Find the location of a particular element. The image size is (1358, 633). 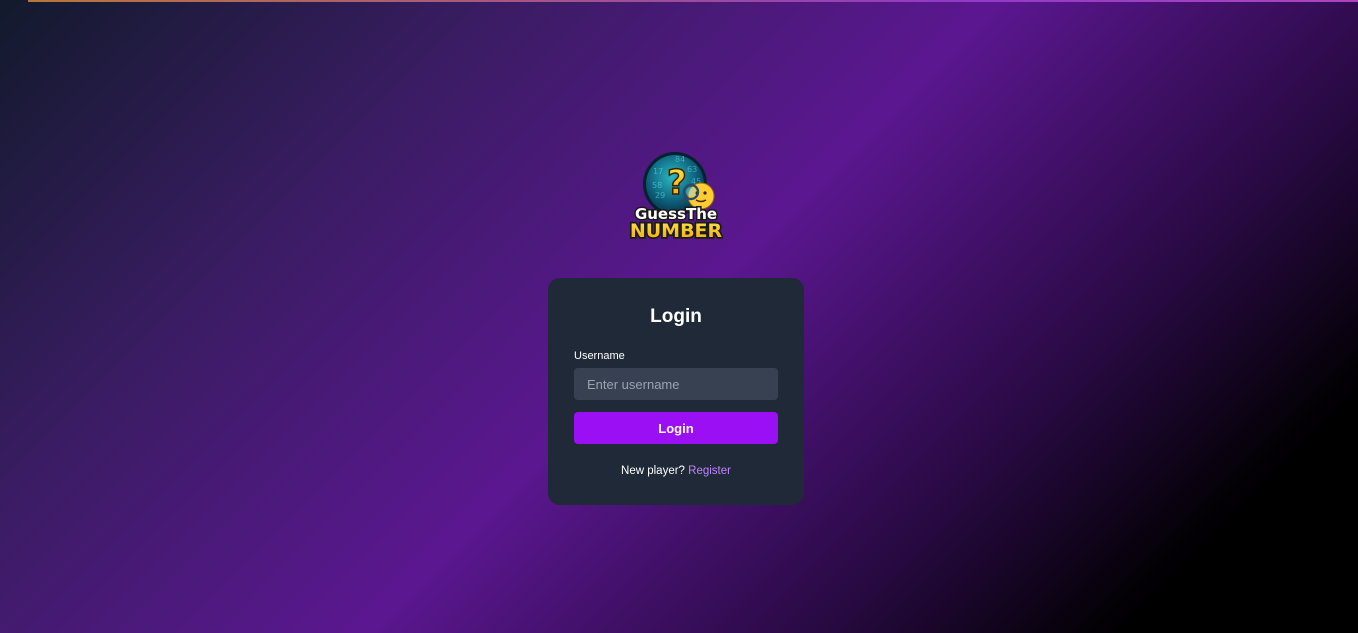

svg-text: NUMBER is located at coordinates (676, 231).